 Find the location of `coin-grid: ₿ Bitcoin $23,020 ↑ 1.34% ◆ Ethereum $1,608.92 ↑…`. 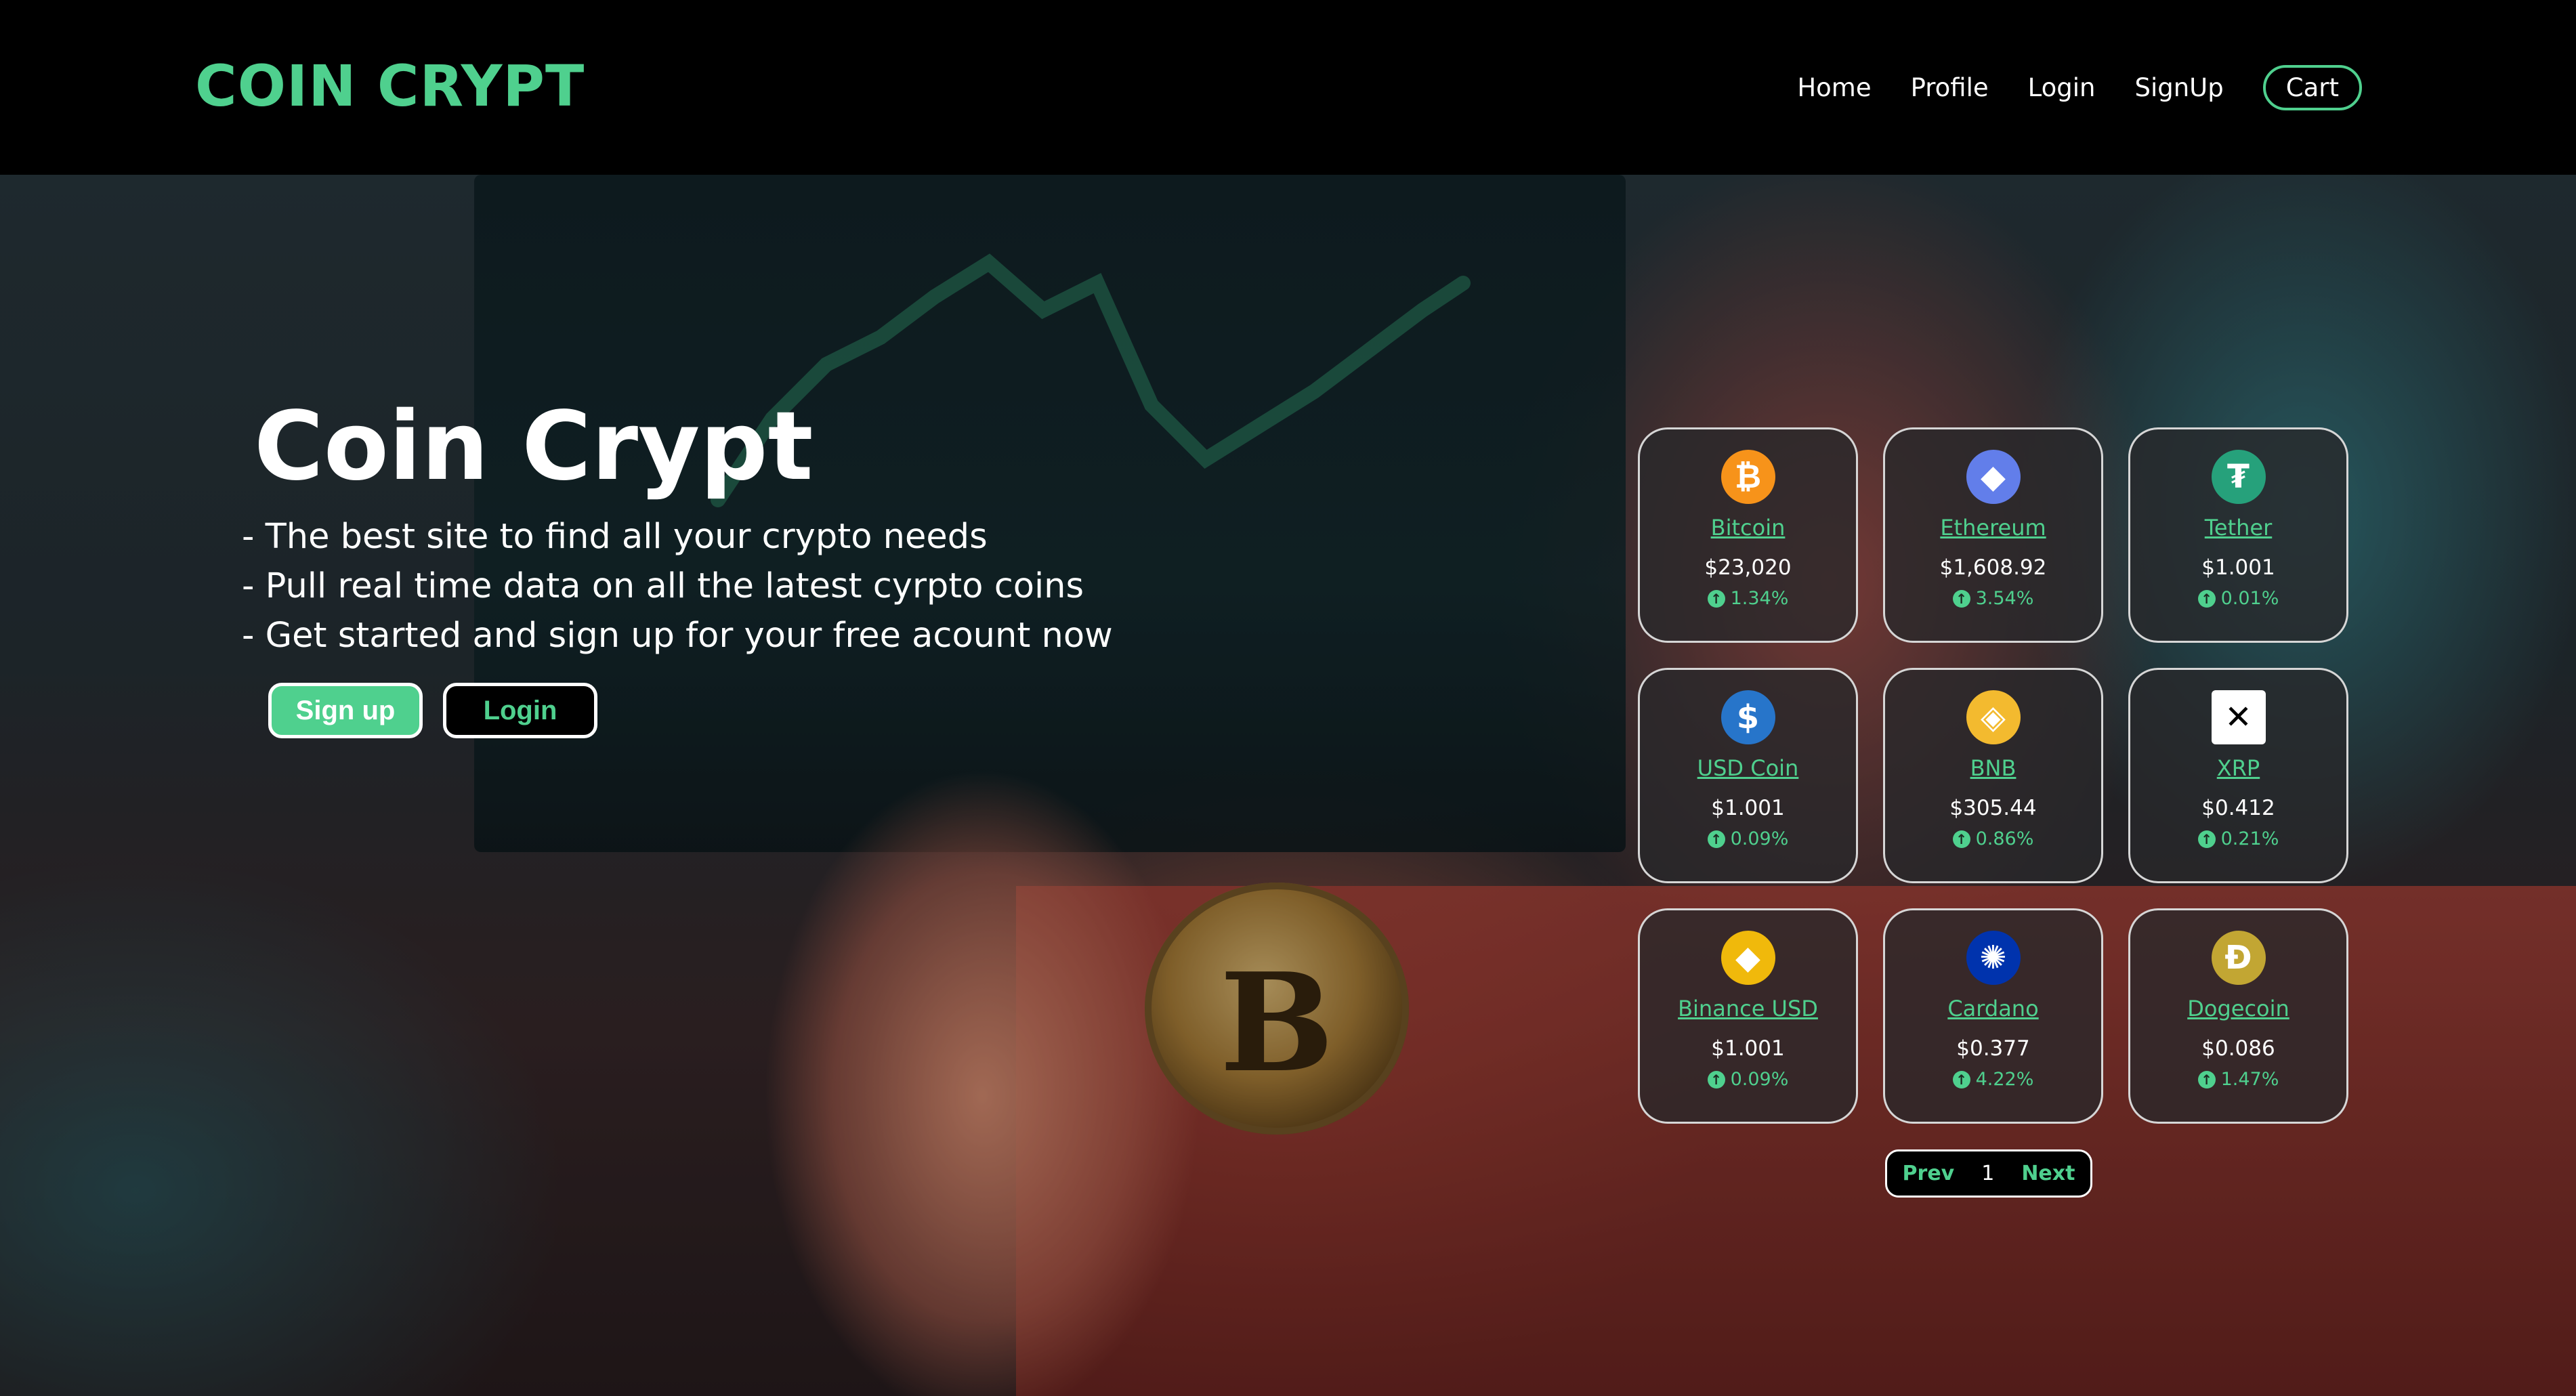

coin-grid: ₿ Bitcoin $23,020 ↑ 1.34% ◆ Ethereum $1,608.92 ↑… is located at coordinates (1993, 775).